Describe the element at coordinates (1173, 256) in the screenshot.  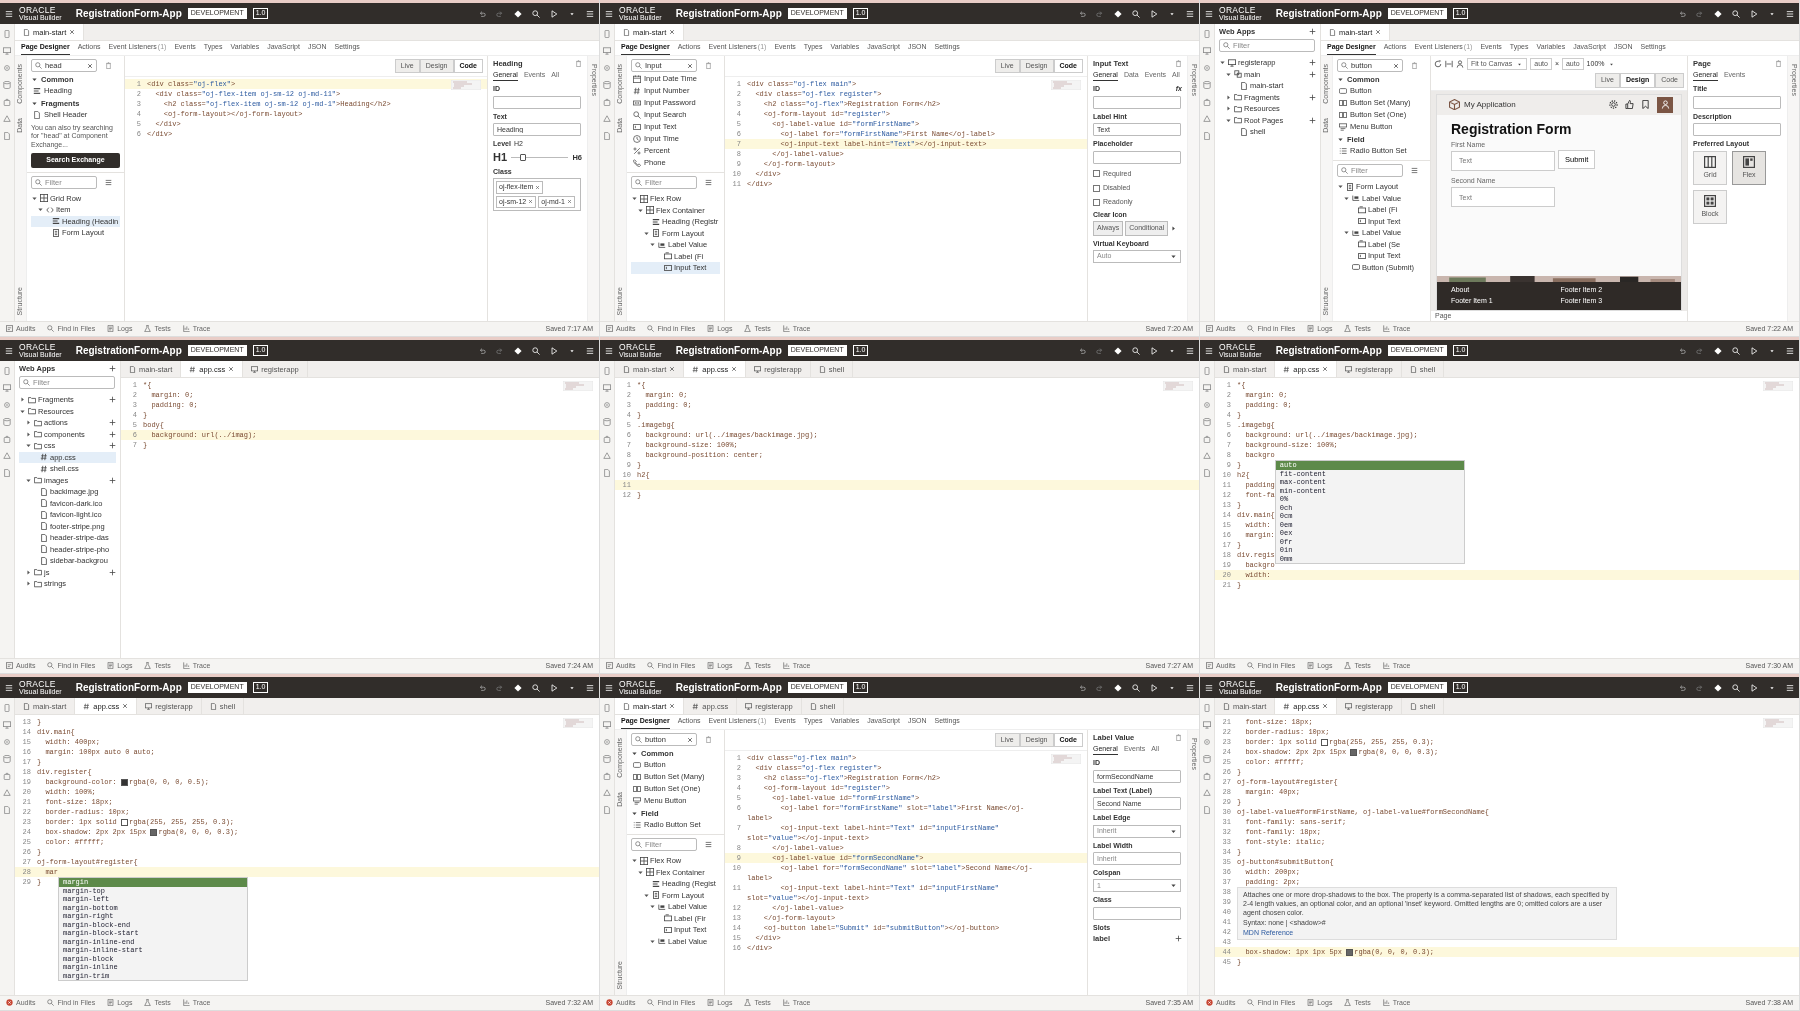
I see `dropdown-icon` at that location.